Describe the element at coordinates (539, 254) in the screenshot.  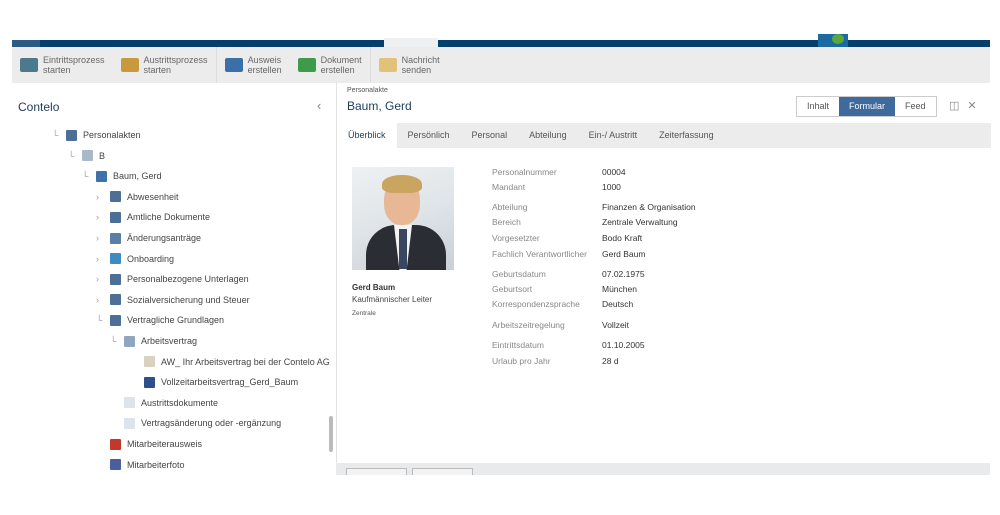
I see `field-label: Fachlich Verantwortlicher` at that location.